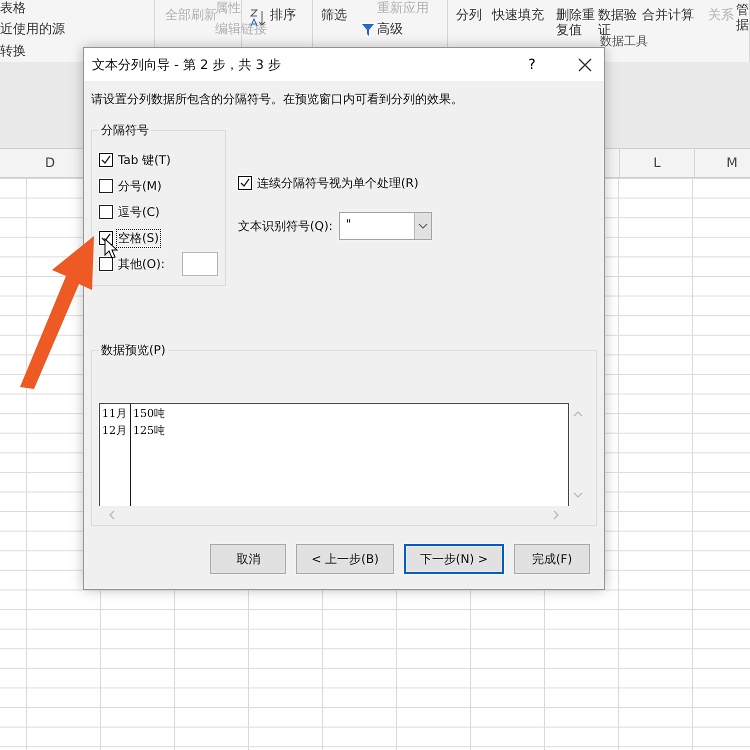 The width and height of the screenshot is (750, 750). What do you see at coordinates (13, 51) in the screenshot?
I see `ribbon-button: 转换` at bounding box center [13, 51].